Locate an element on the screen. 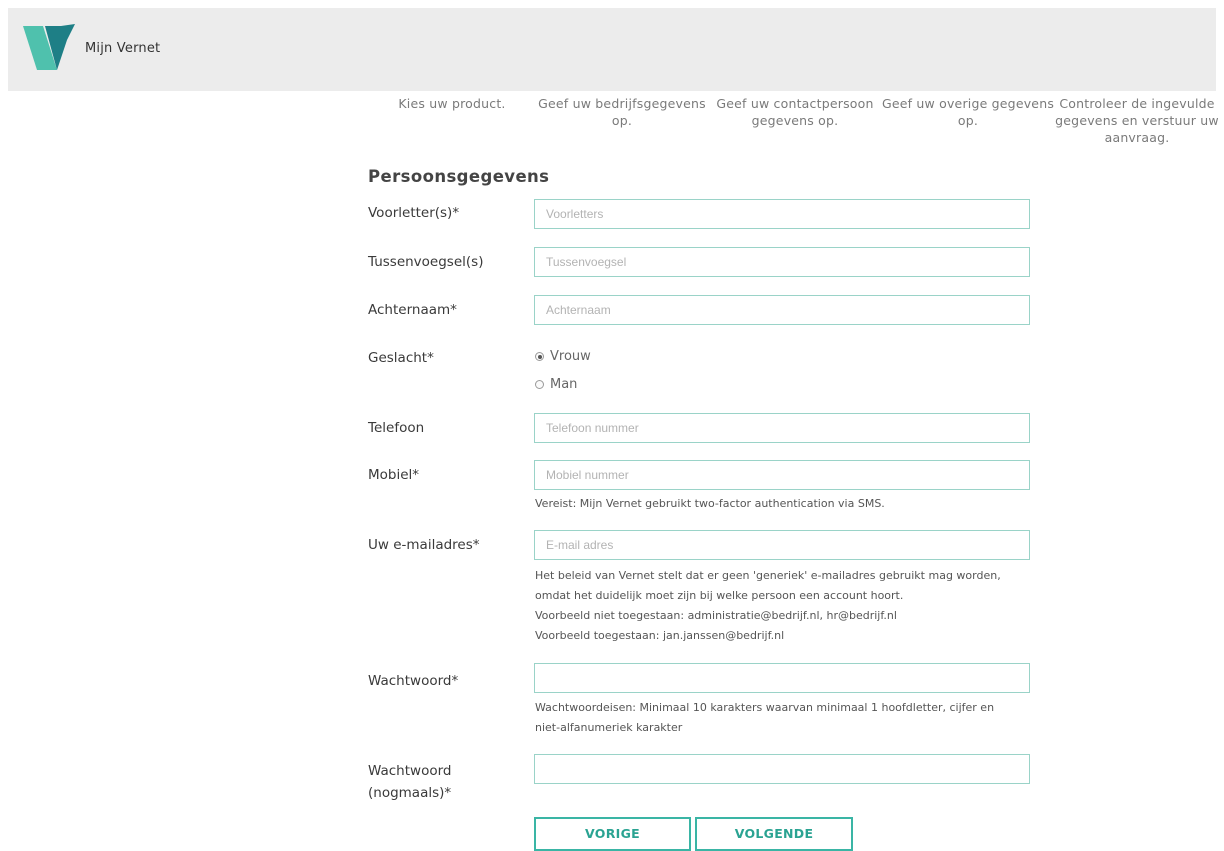 The width and height of the screenshot is (1224, 851). radio-man is located at coordinates (539, 384).